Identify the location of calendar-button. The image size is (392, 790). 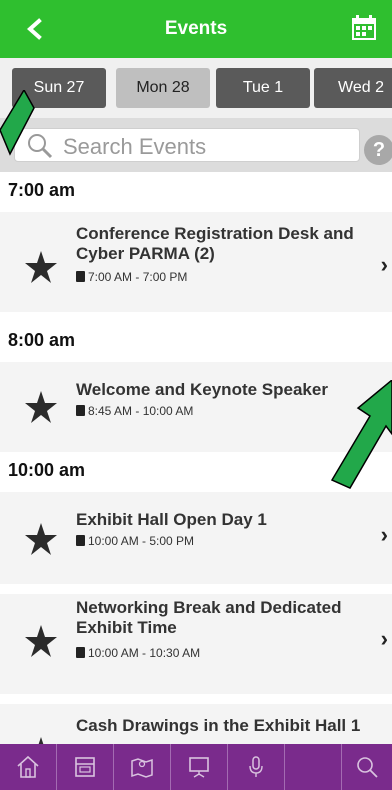
(364, 28).